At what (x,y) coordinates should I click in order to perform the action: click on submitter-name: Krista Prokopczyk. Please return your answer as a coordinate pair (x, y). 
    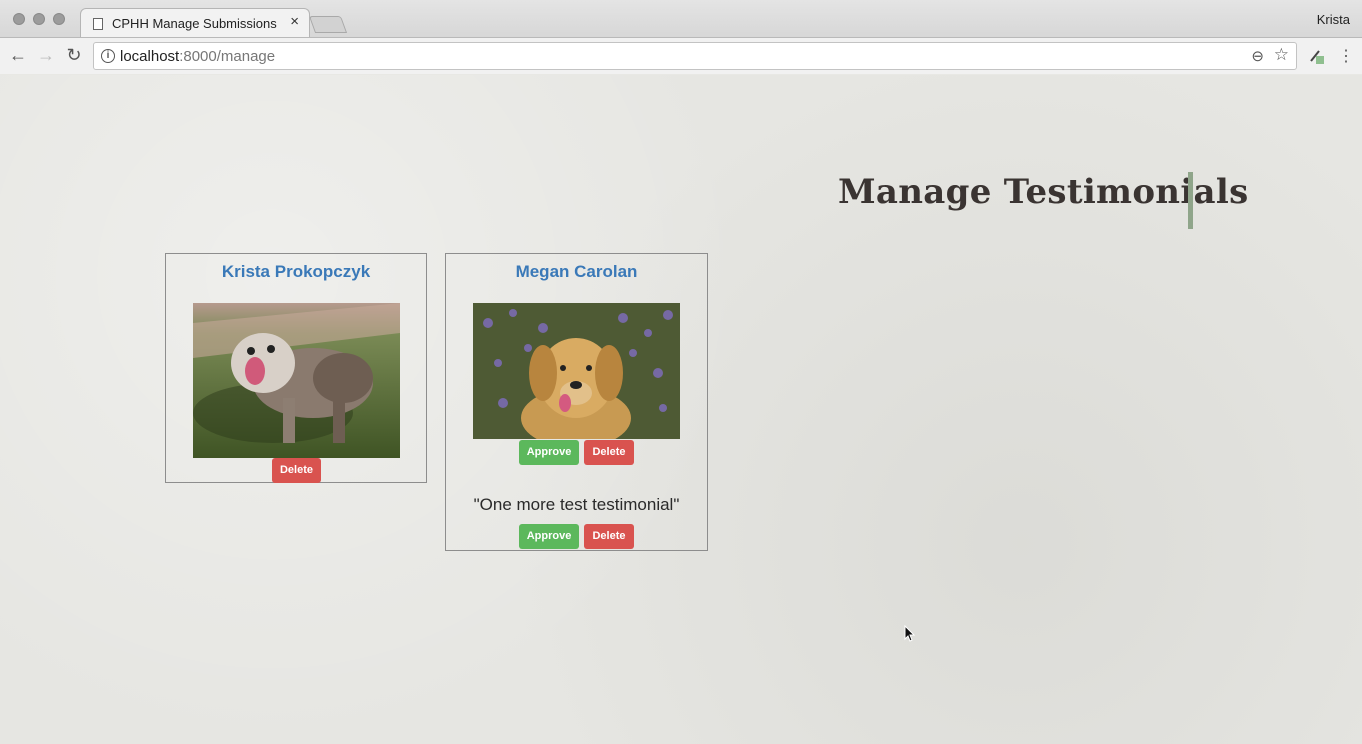
    Looking at the image, I should click on (296, 271).